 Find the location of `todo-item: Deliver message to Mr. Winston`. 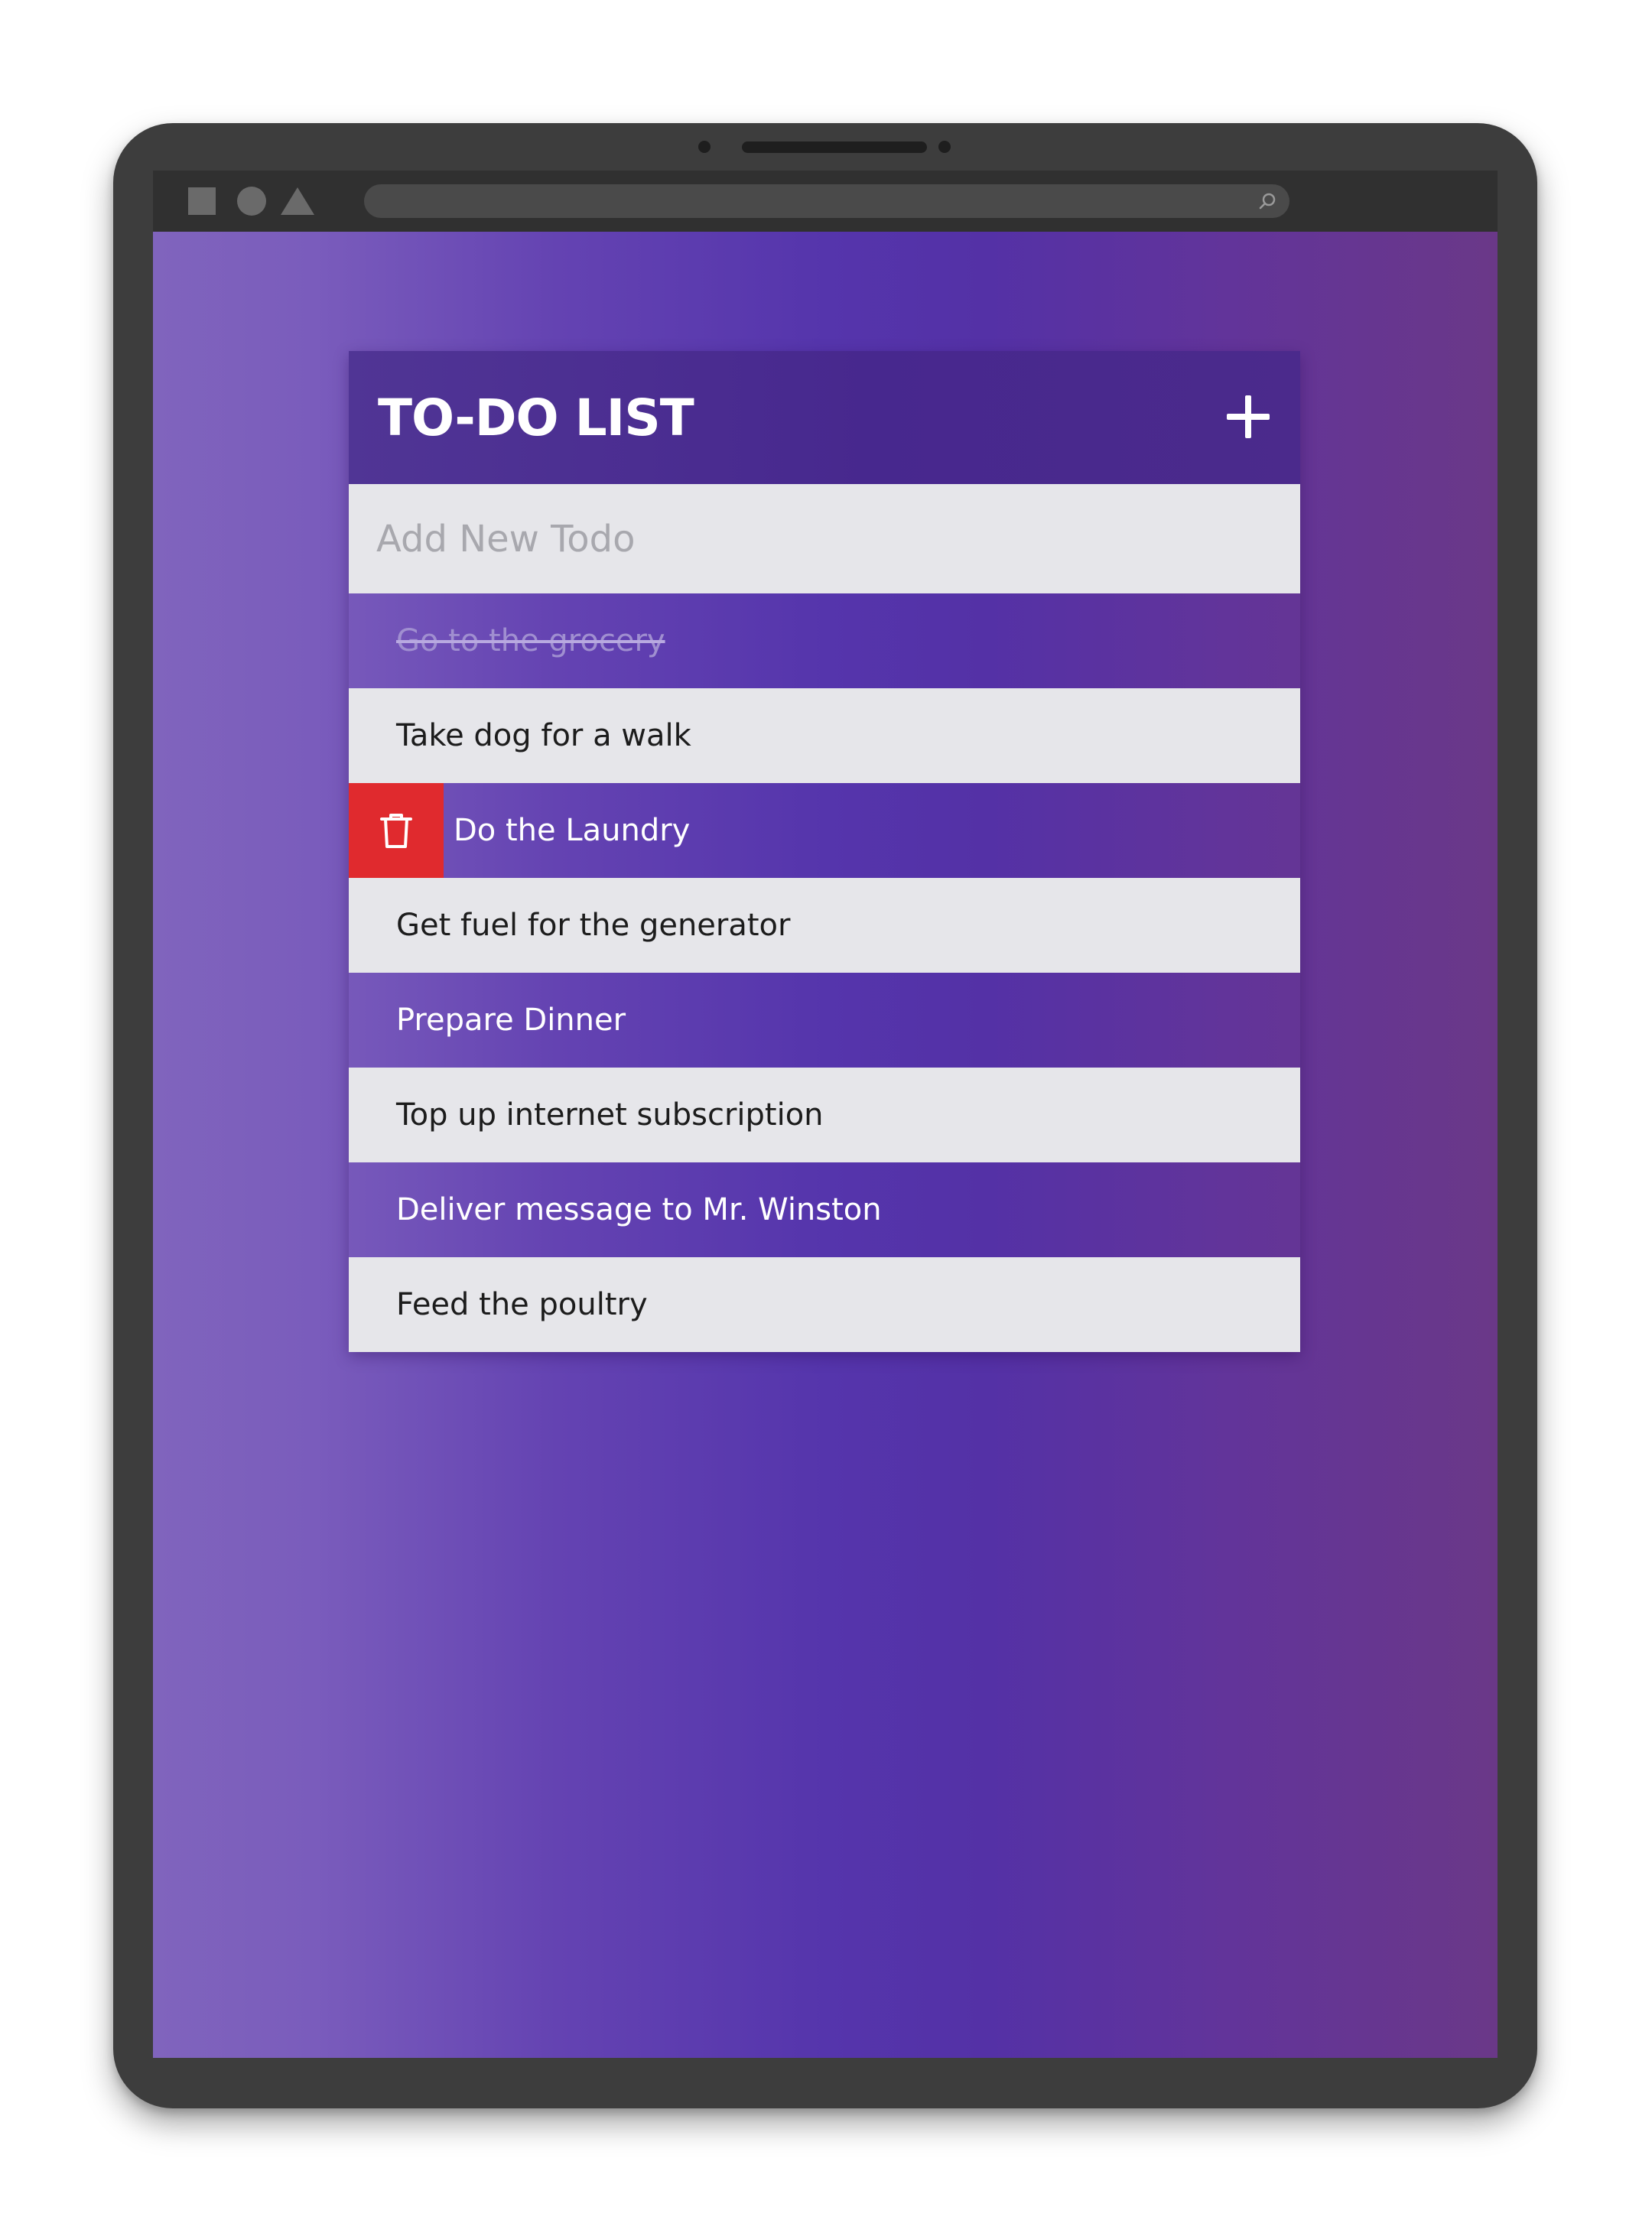

todo-item: Deliver message to Mr. Winston is located at coordinates (824, 1209).